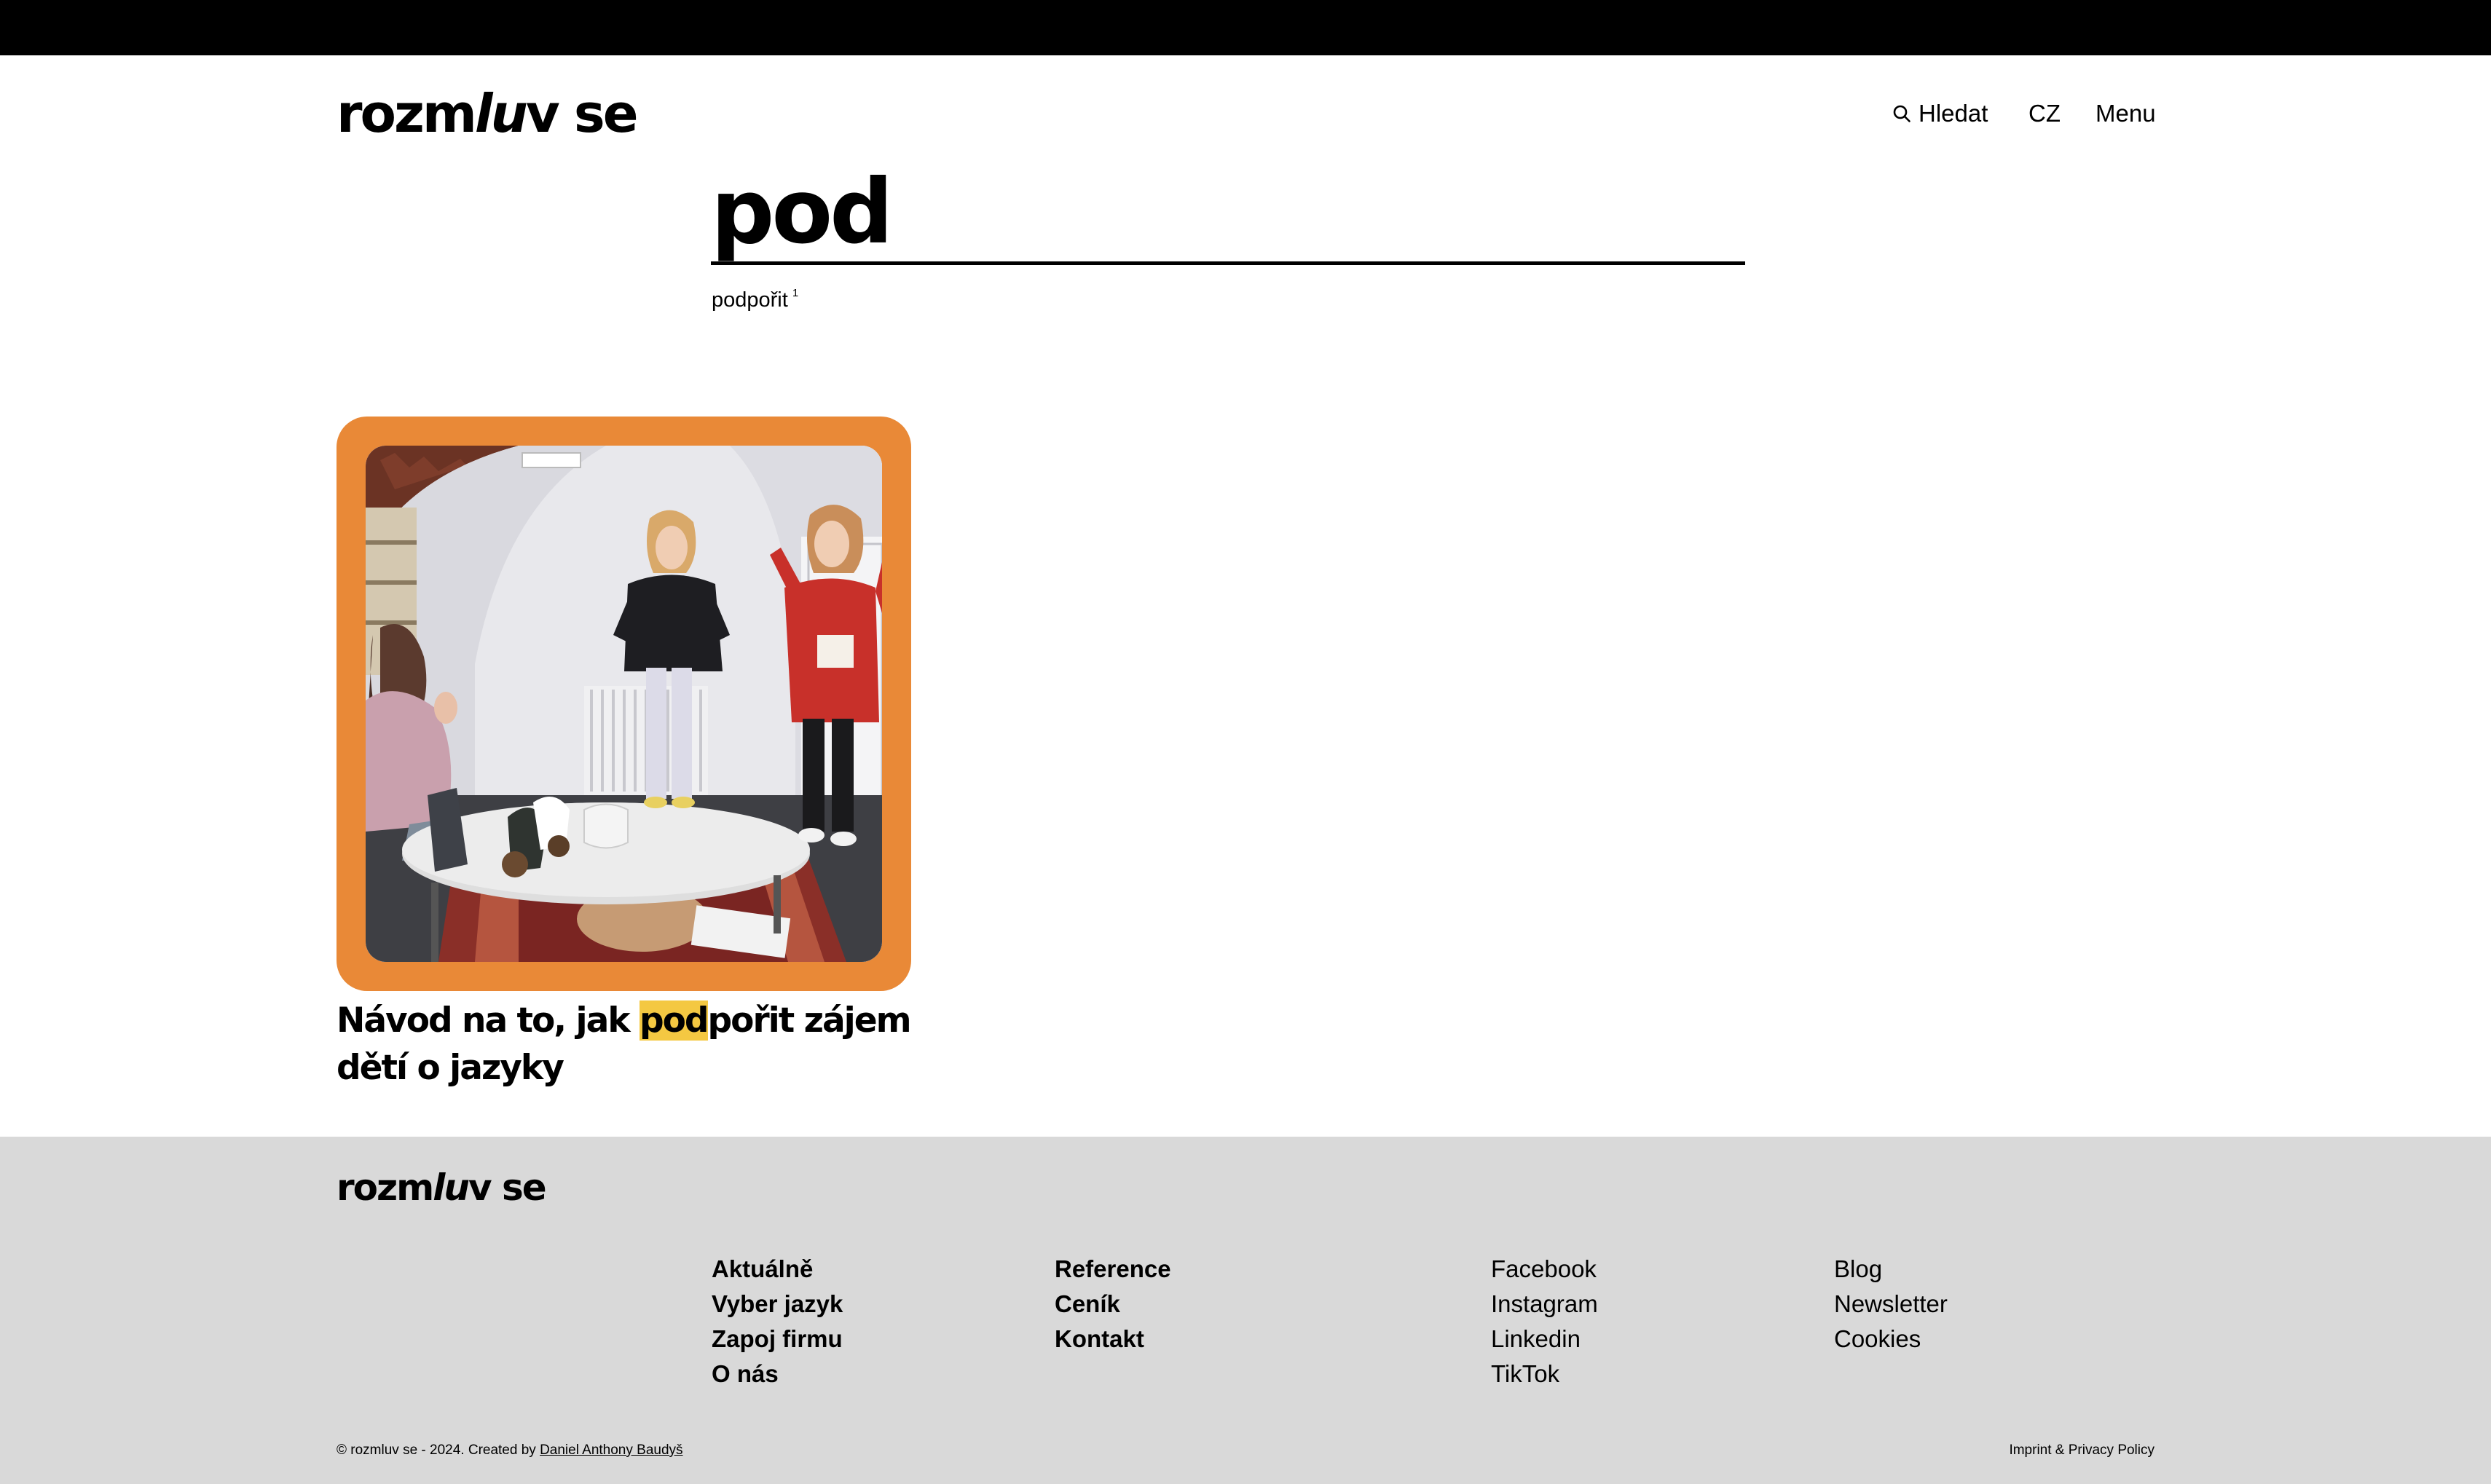 The image size is (2491, 1484). What do you see at coordinates (802, 212) in the screenshot?
I see `search-input-value: pod` at bounding box center [802, 212].